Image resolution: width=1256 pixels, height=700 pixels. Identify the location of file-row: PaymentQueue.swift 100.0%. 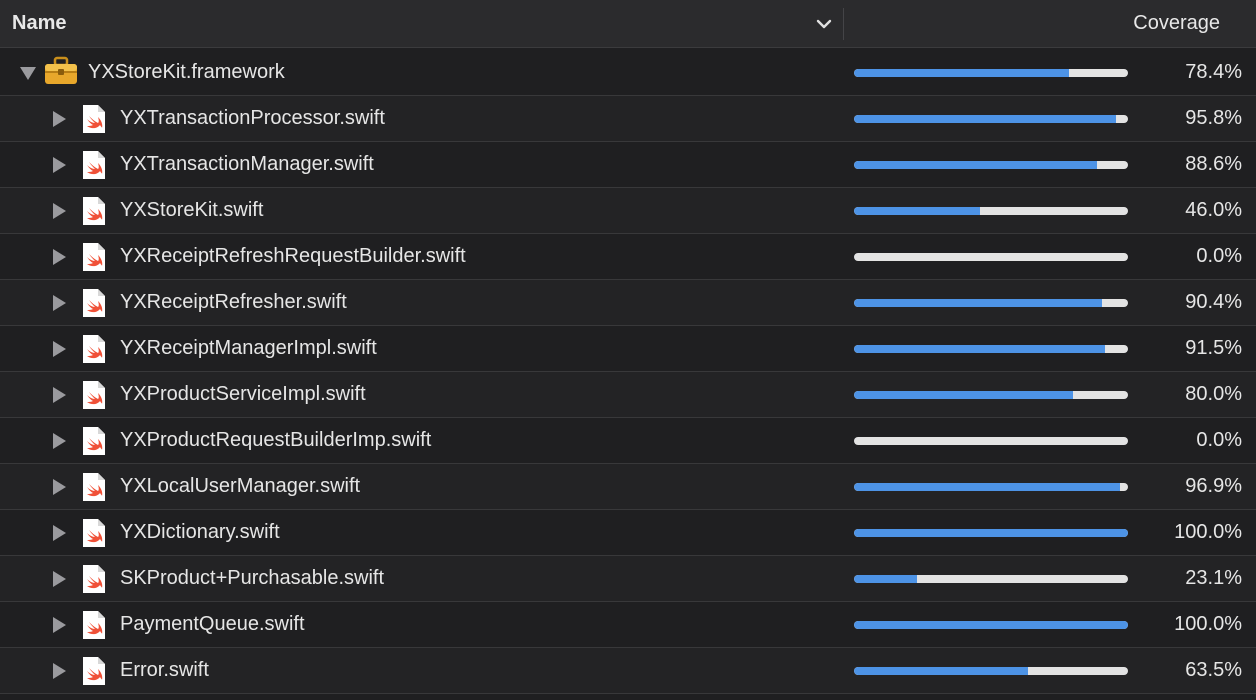
(628, 625).